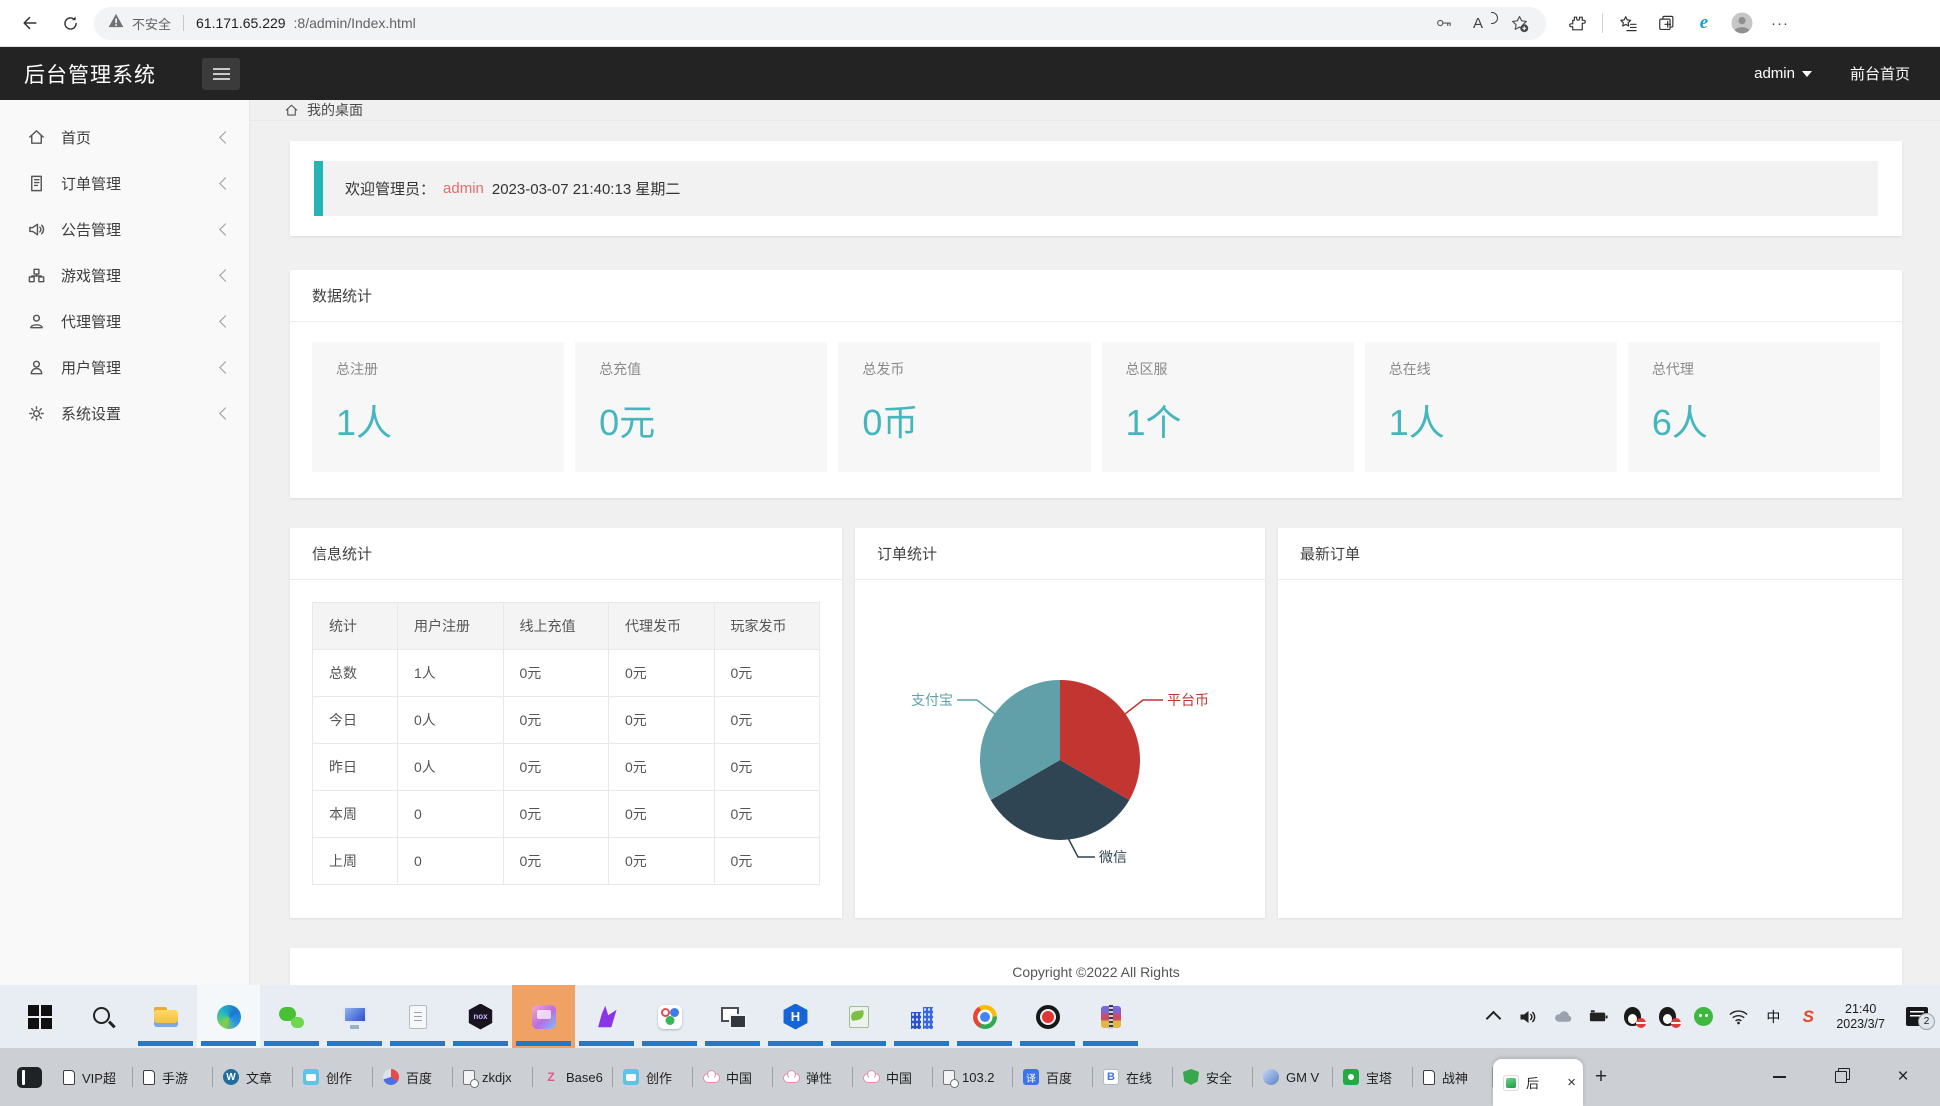  I want to click on sidebar-item-announcements: 公告管理, so click(125, 229).